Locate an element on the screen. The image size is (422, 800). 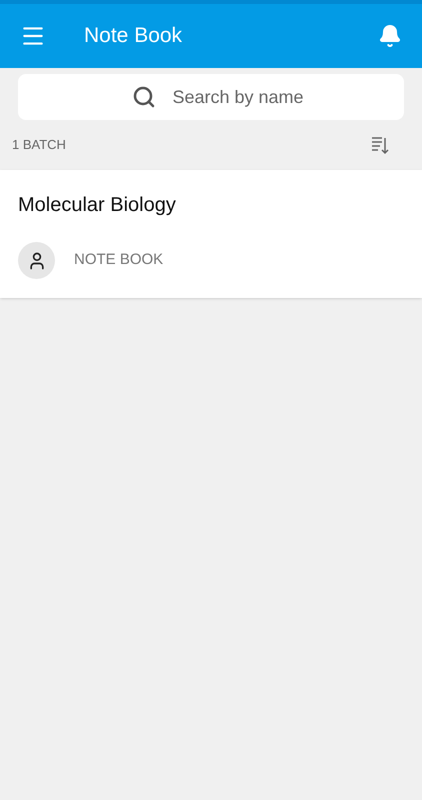
avatar-icon is located at coordinates (36, 260).